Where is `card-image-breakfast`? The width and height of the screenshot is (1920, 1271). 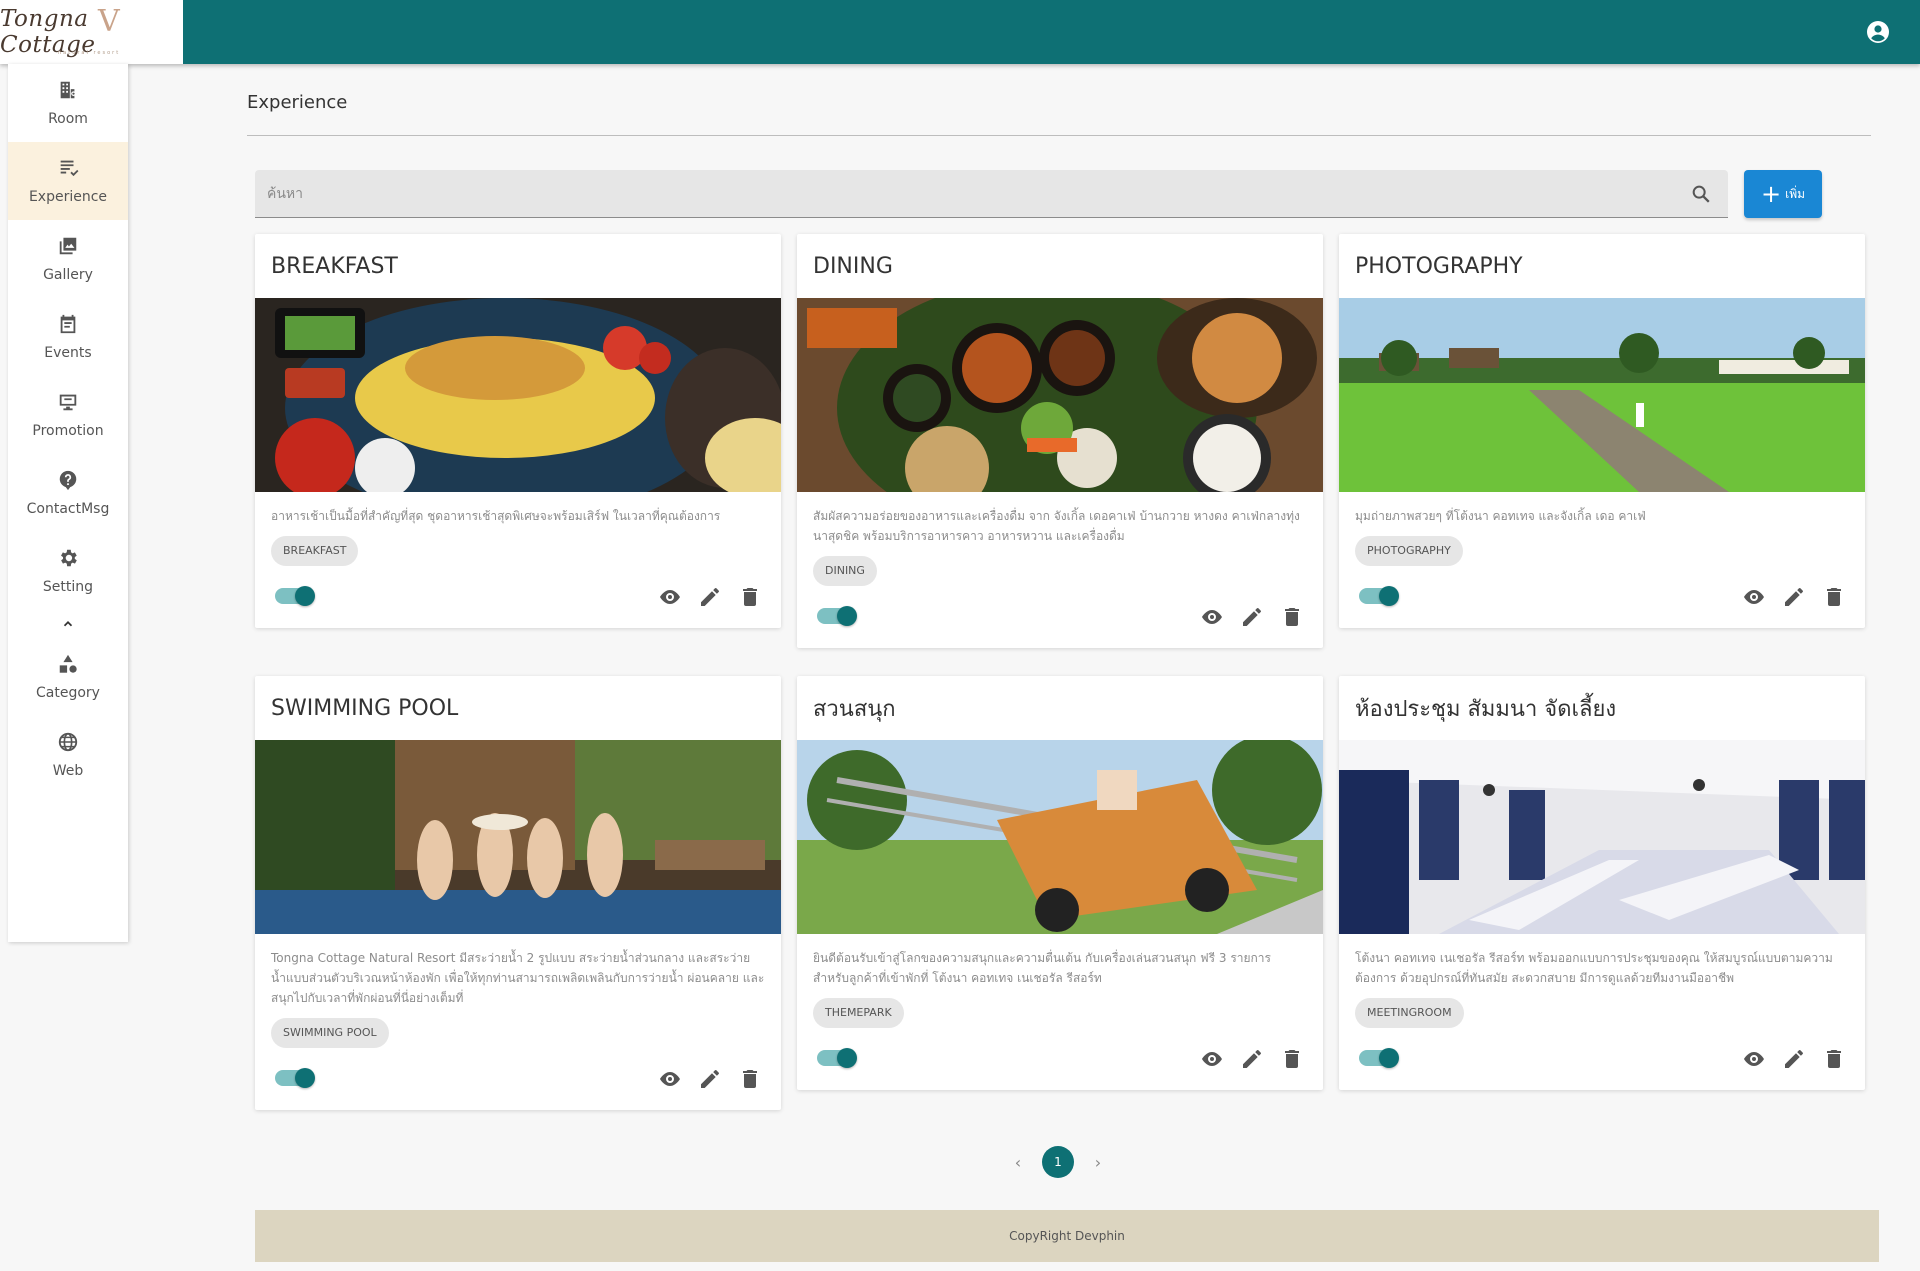
card-image-breakfast is located at coordinates (518, 395).